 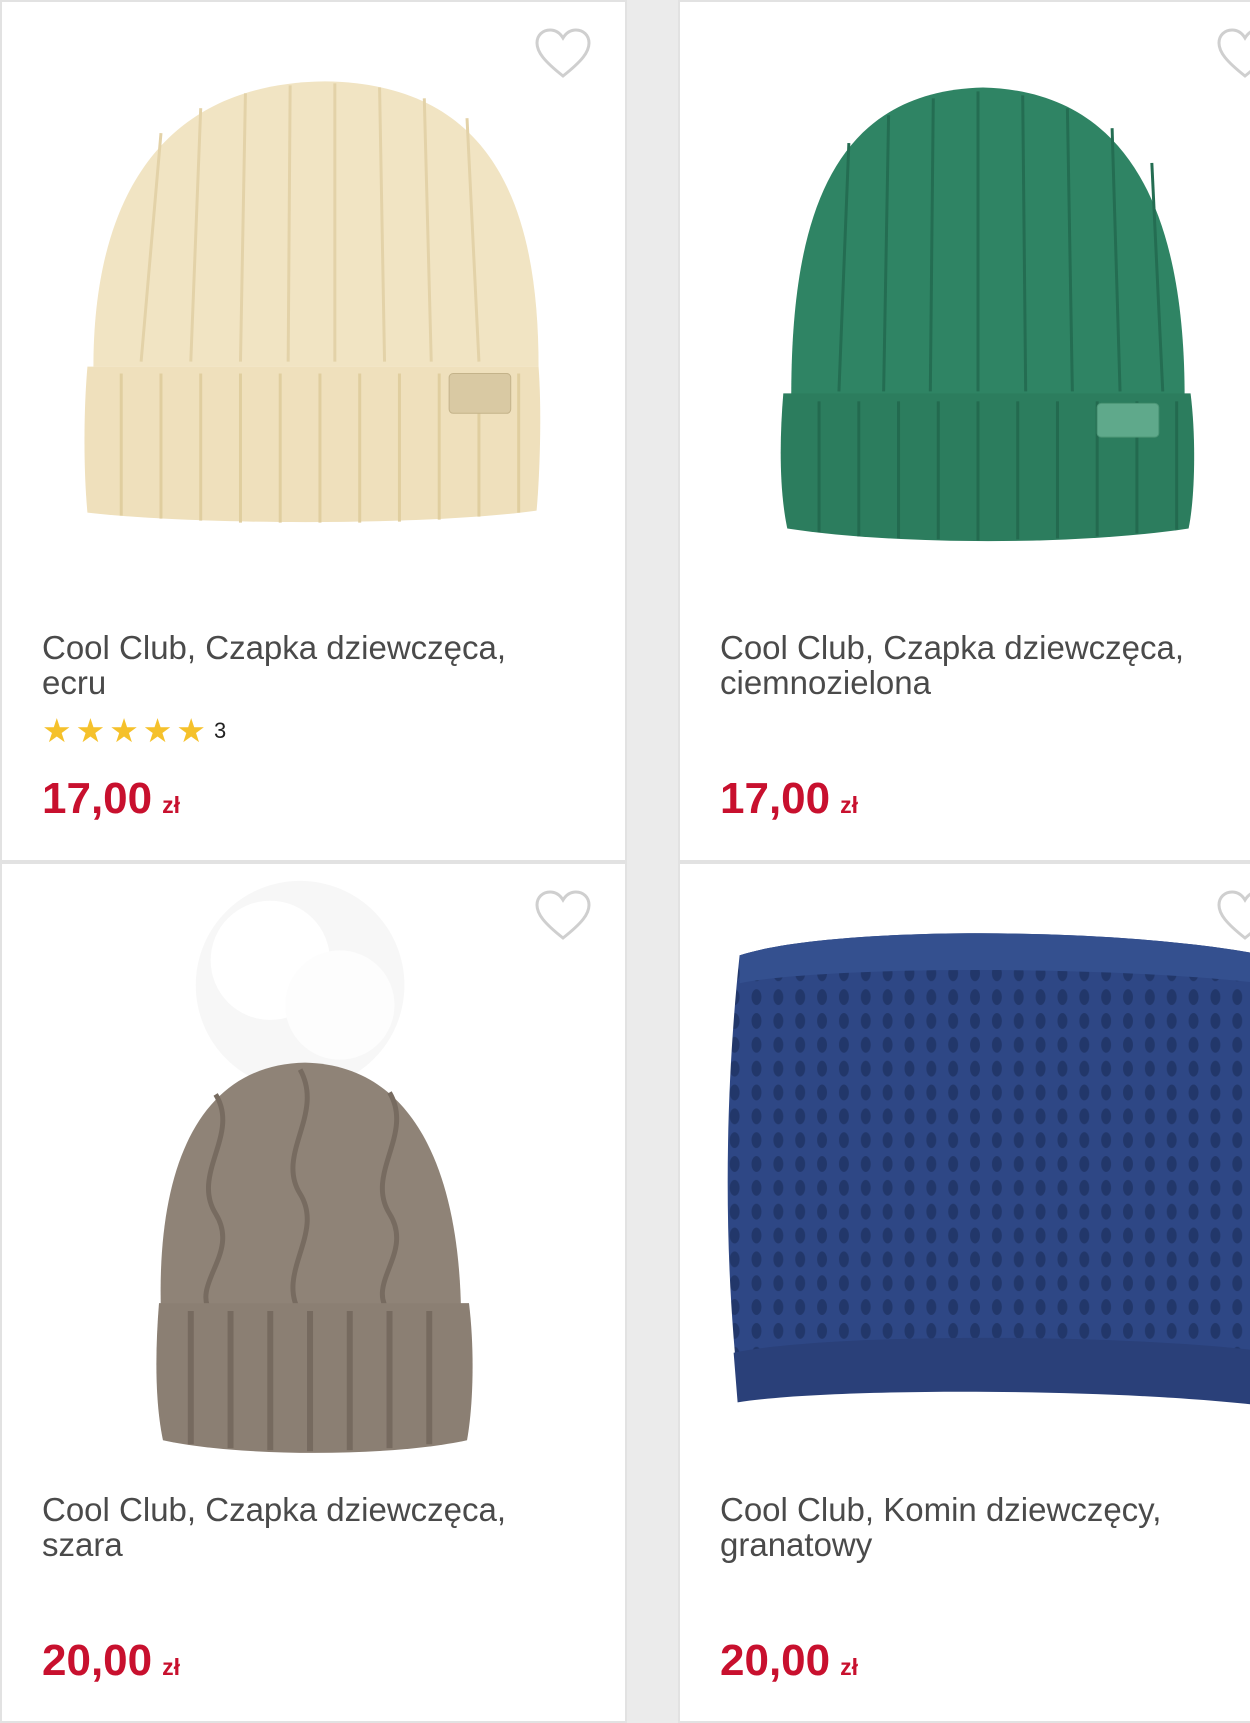 What do you see at coordinates (292, 1544) in the screenshot?
I see `product-title-line2: szara` at bounding box center [292, 1544].